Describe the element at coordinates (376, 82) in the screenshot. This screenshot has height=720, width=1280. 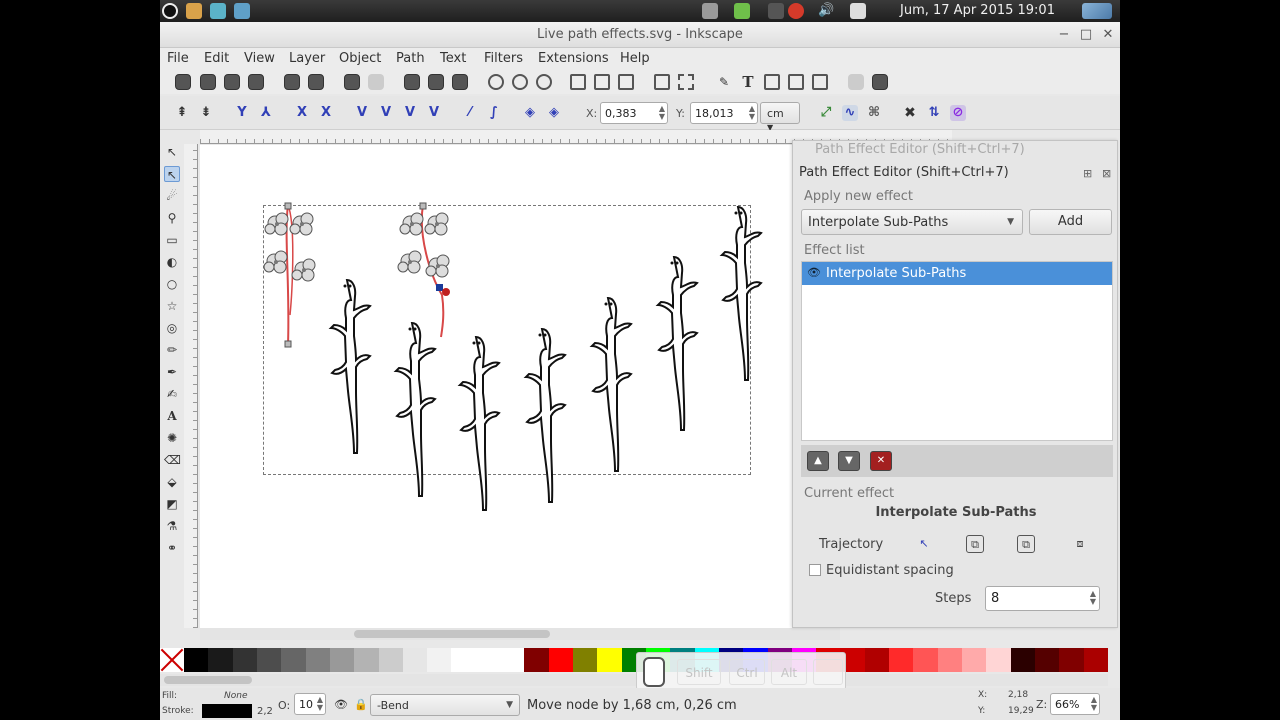
I see `redo-icon` at that location.